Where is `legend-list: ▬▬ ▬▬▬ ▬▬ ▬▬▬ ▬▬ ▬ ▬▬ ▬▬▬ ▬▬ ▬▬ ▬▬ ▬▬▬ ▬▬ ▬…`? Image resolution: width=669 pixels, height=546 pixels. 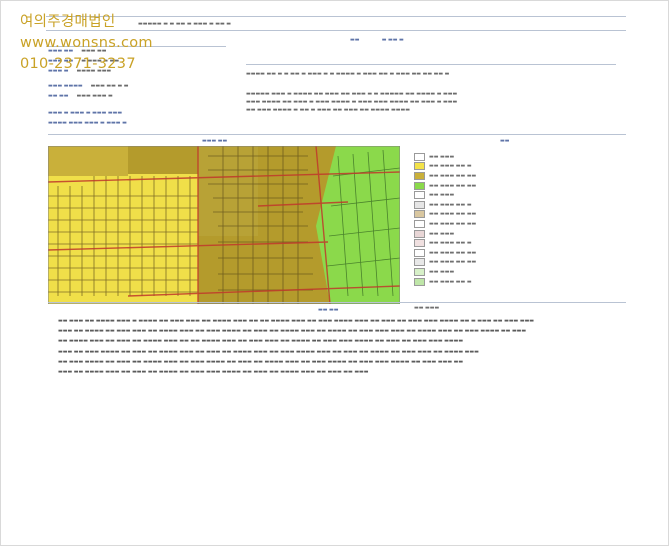
legend-list: ▬▬ ▬▬▬ ▬▬ ▬▬▬ ▬▬ ▬ ▬▬ ▬▬▬ ▬▬ ▬▬ ▬▬ ▬▬▬ ▬▬ ▬… is located at coordinates (509, 219).